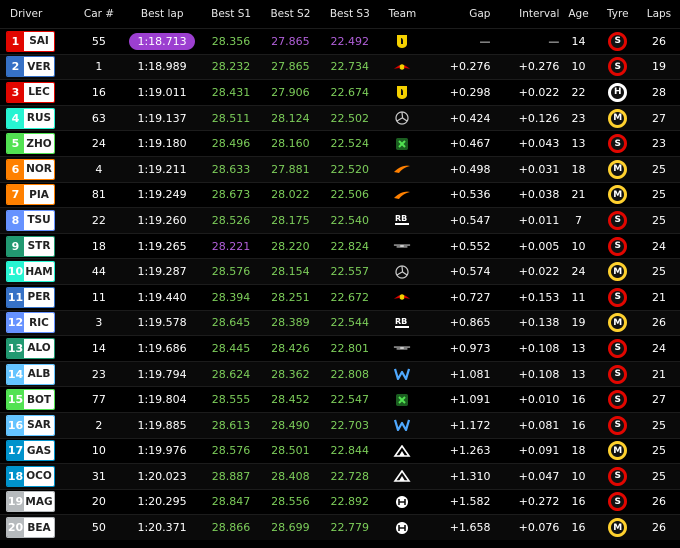  Describe the element at coordinates (658, 67) in the screenshot. I see `laps: 19` at that location.